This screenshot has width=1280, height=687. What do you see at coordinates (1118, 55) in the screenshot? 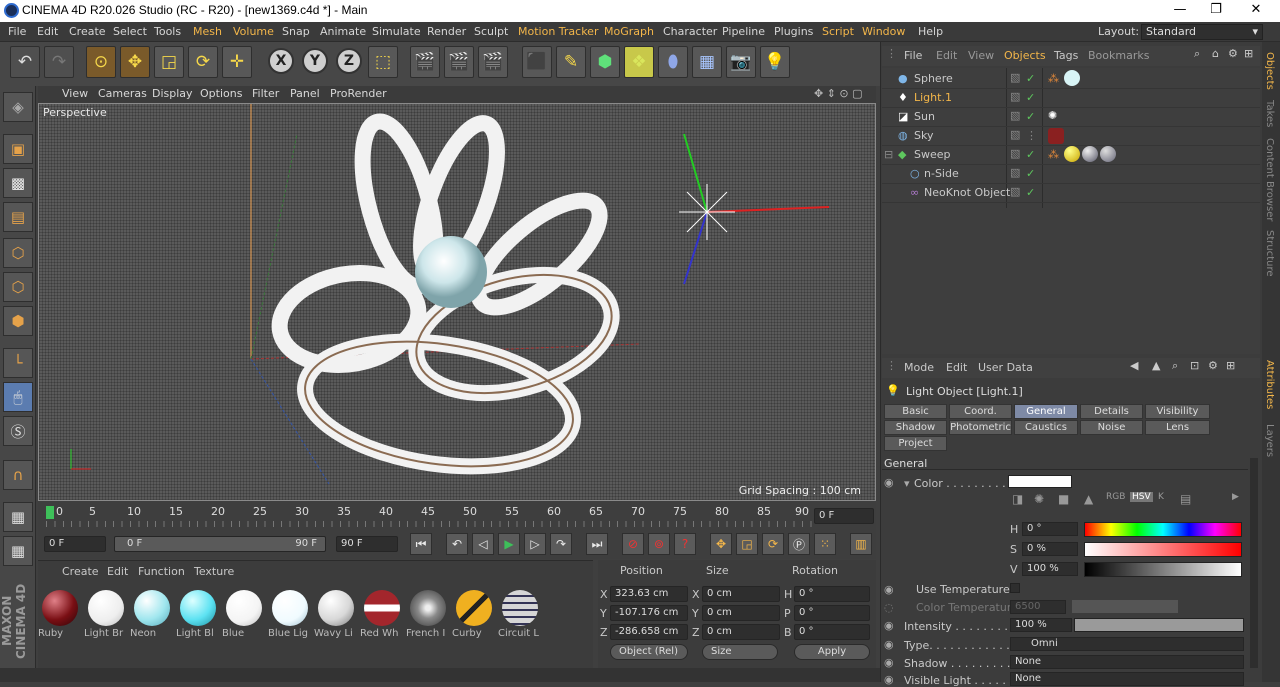
I see `objects-menu-bookmarks: Bookmarks` at bounding box center [1118, 55].